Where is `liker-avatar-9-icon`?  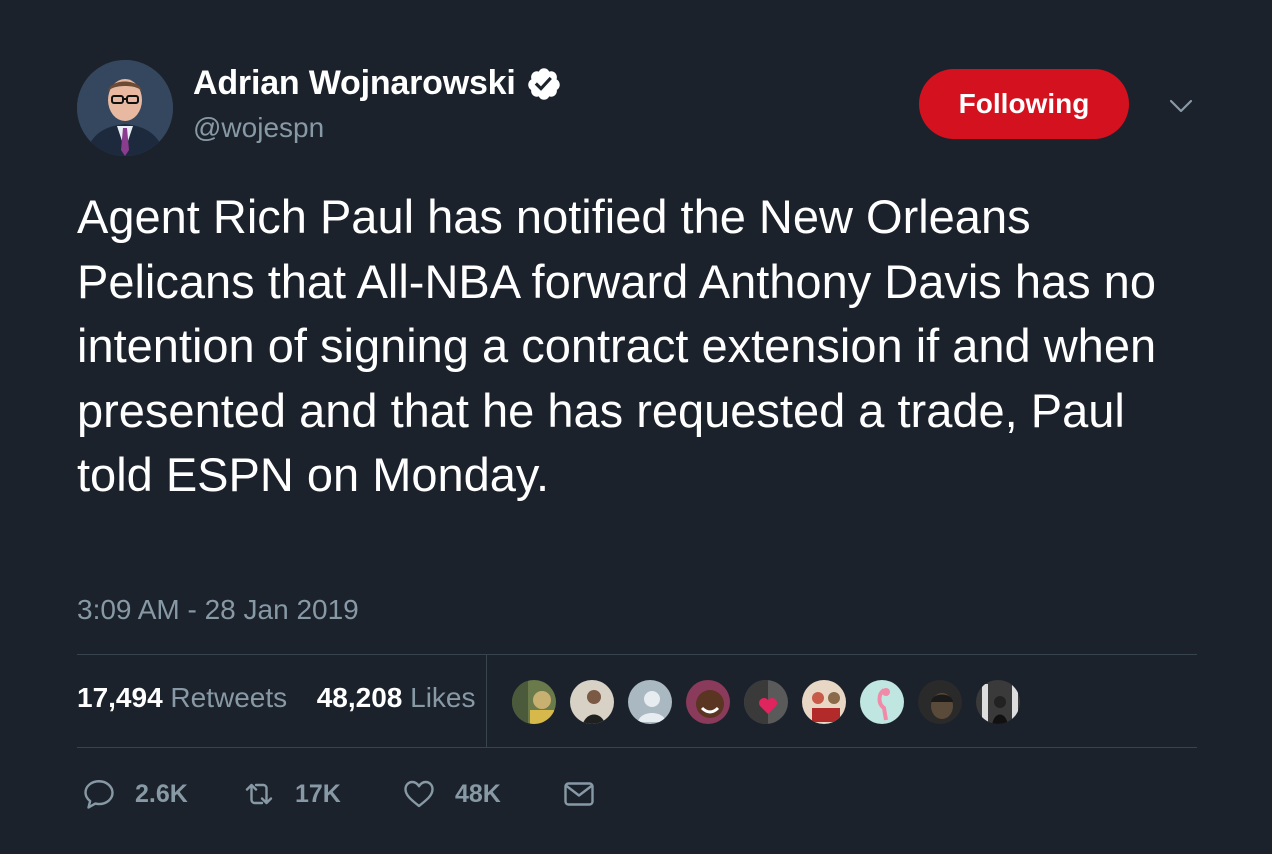 liker-avatar-9-icon is located at coordinates (998, 702).